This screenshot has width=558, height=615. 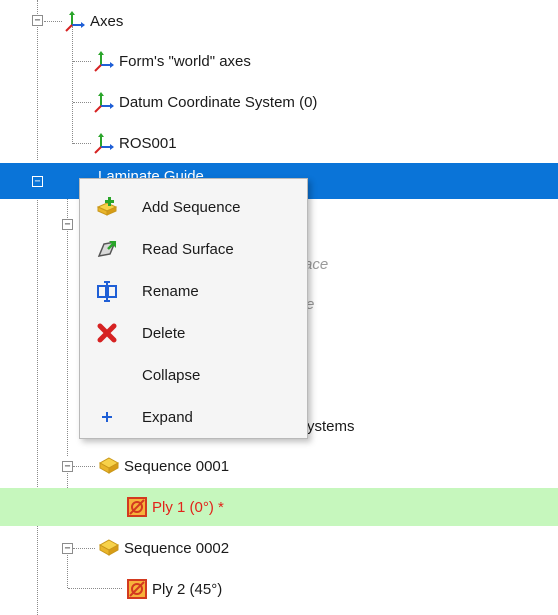 I want to click on tree-node-sequence-0002: Sequence 0002, so click(x=163, y=548).